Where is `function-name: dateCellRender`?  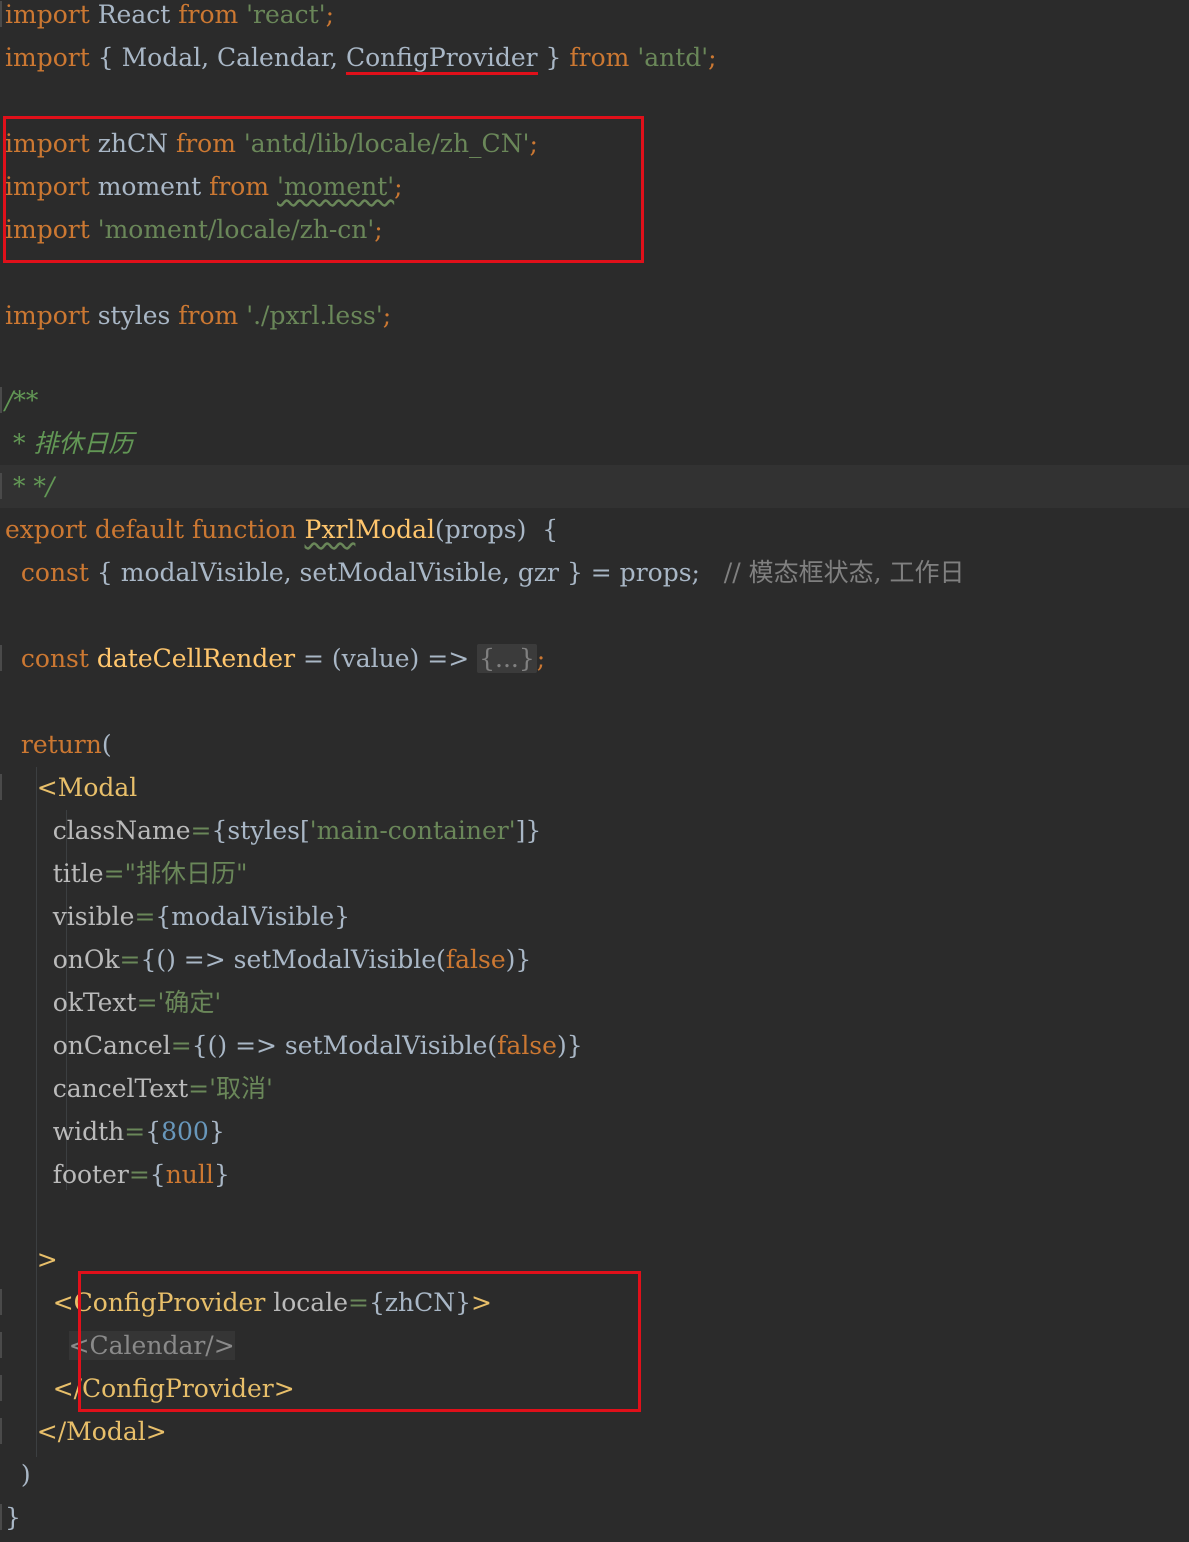
function-name: dateCellRender is located at coordinates (196, 658).